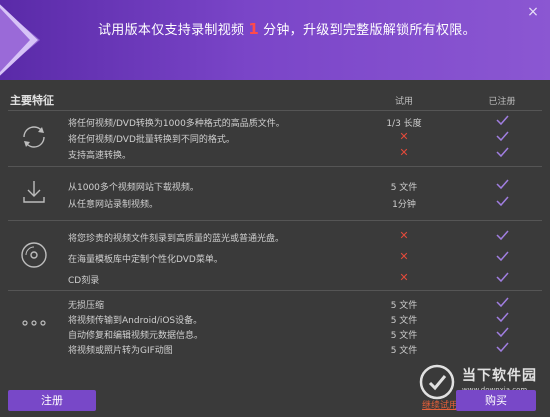 The width and height of the screenshot is (550, 417). What do you see at coordinates (52, 400) in the screenshot?
I see `register-button: 注册` at bounding box center [52, 400].